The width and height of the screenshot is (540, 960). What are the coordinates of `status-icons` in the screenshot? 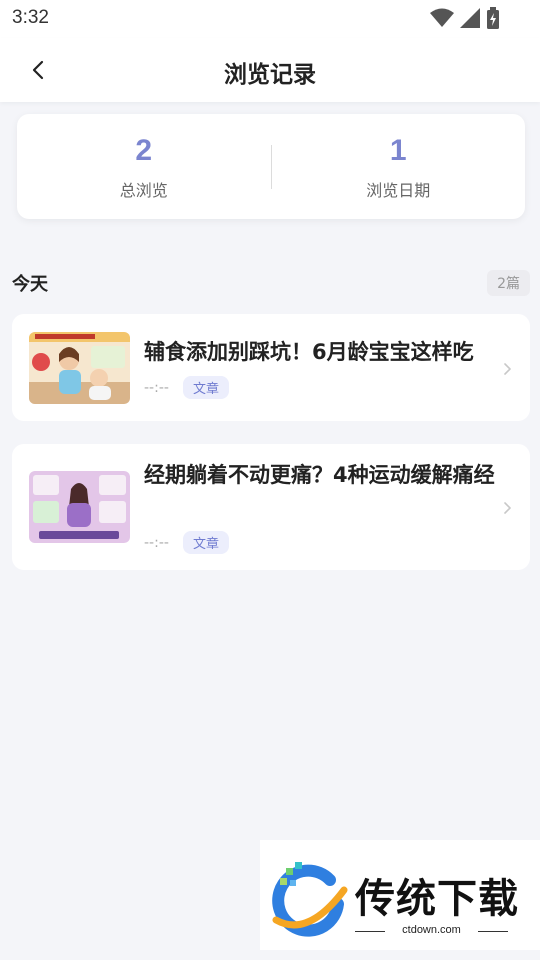 It's located at (465, 18).